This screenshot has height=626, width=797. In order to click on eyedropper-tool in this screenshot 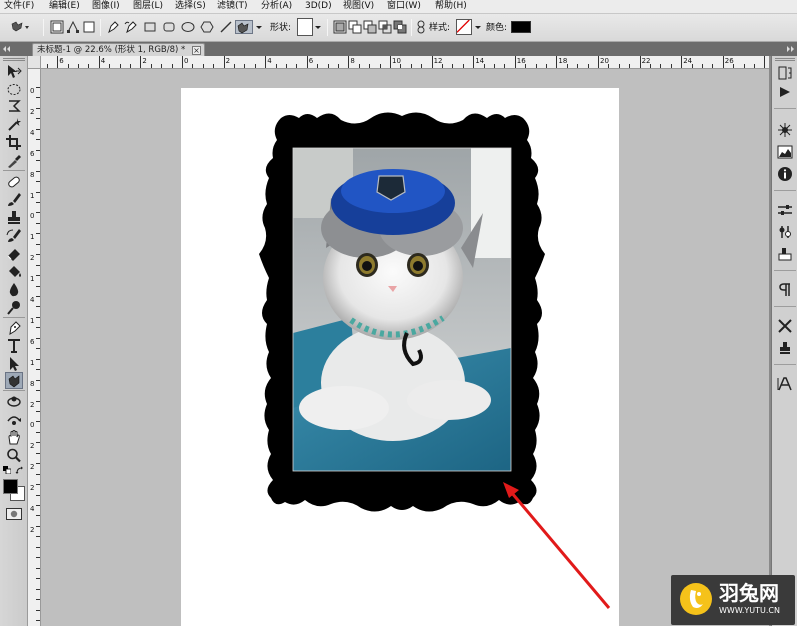, I will do `click(14, 160)`.